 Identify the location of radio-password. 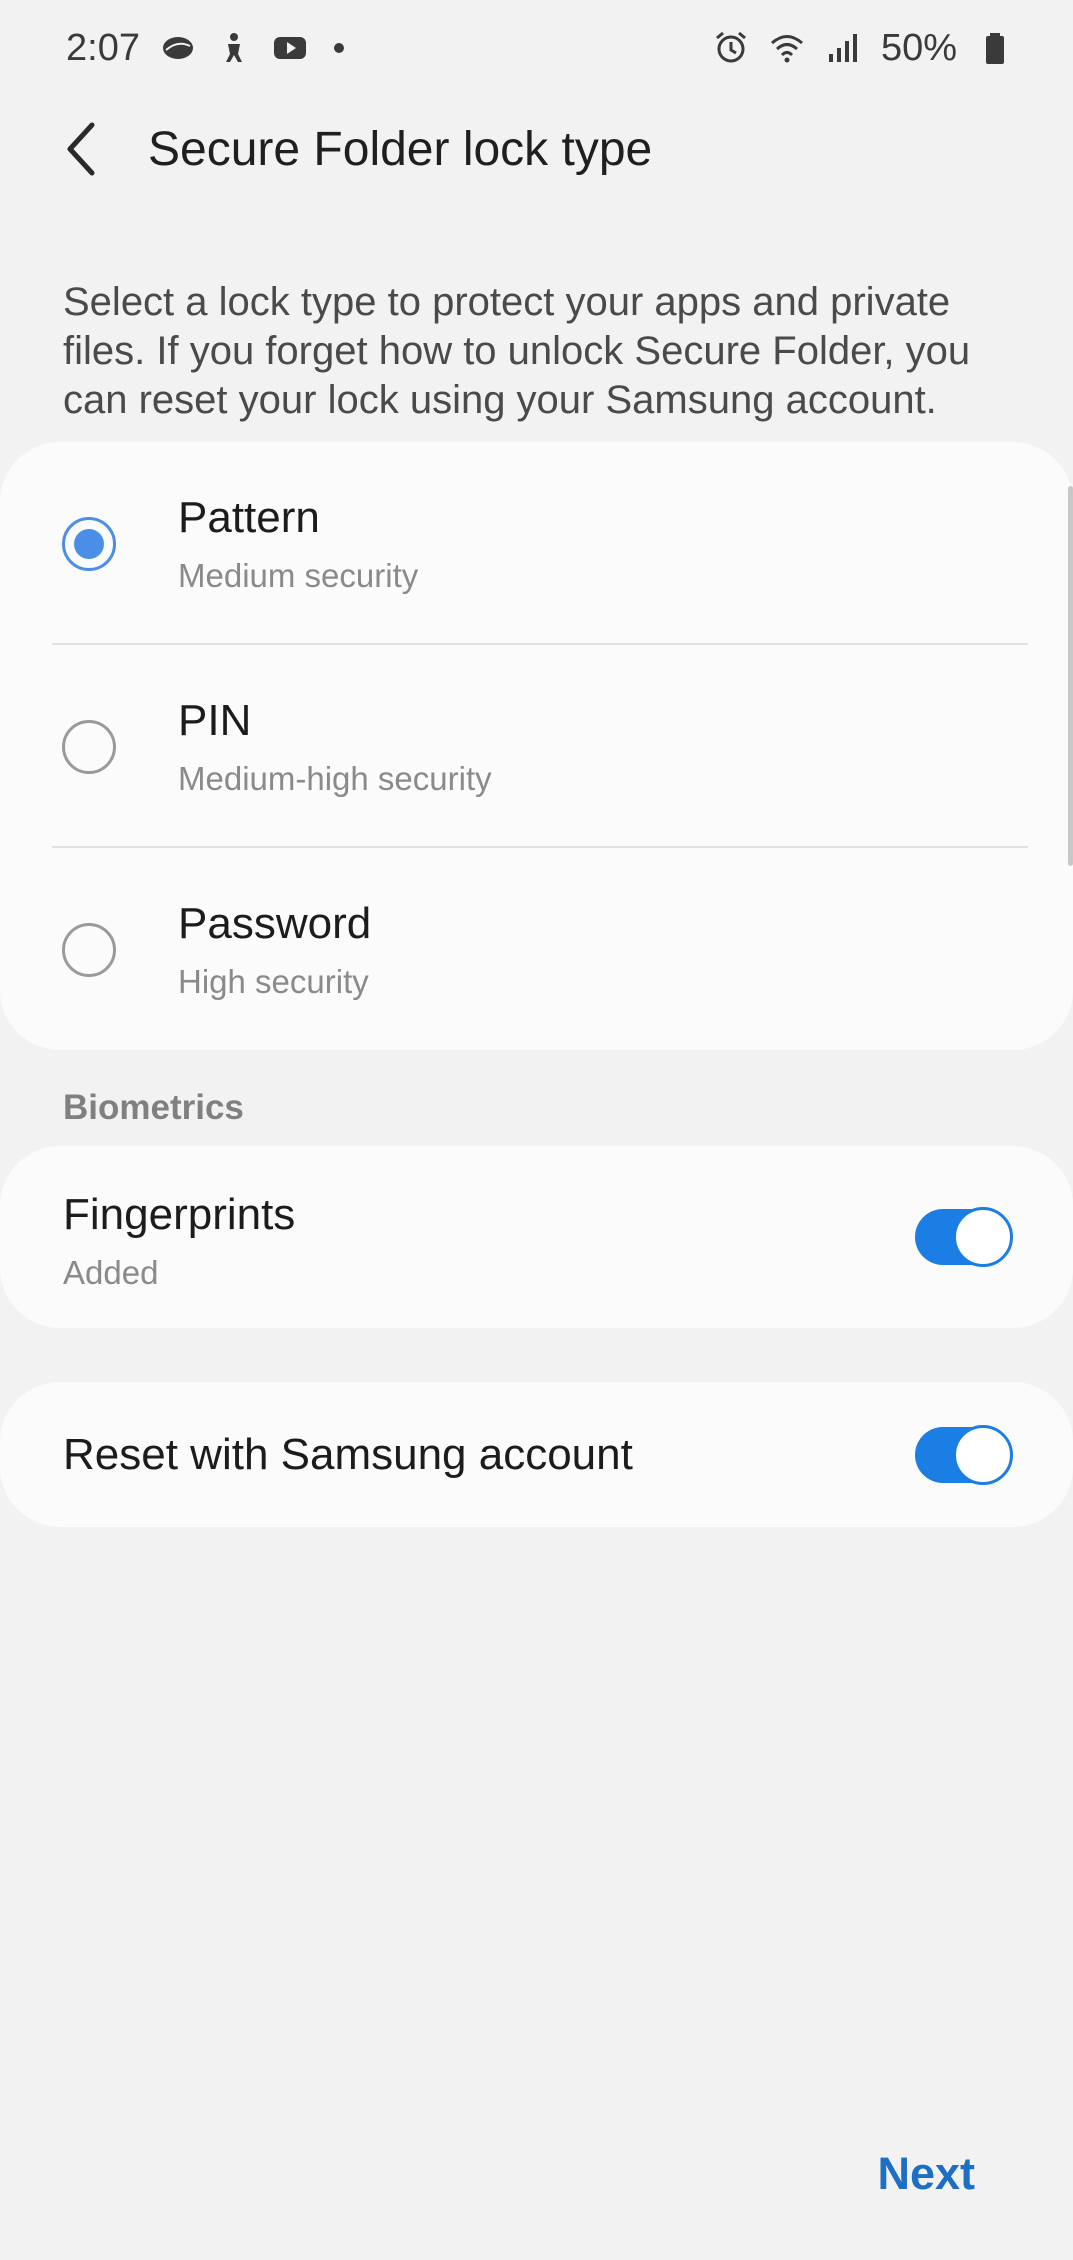
(89, 949).